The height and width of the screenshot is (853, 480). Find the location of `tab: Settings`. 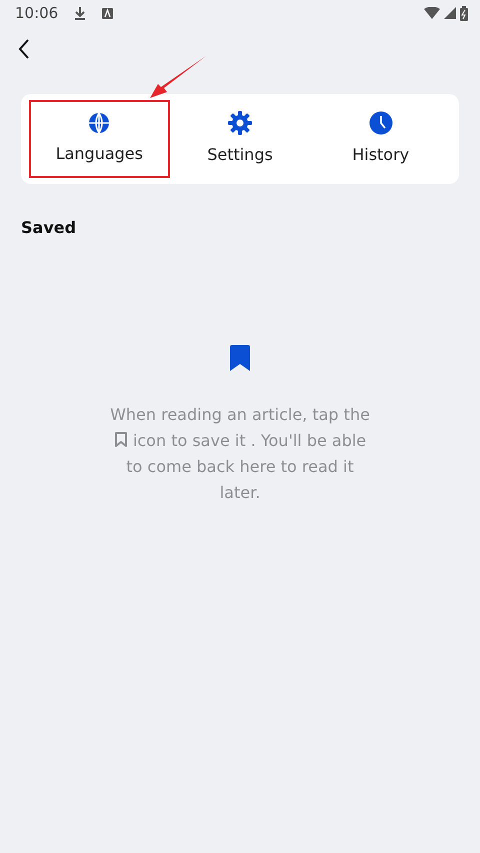

tab: Settings is located at coordinates (240, 139).